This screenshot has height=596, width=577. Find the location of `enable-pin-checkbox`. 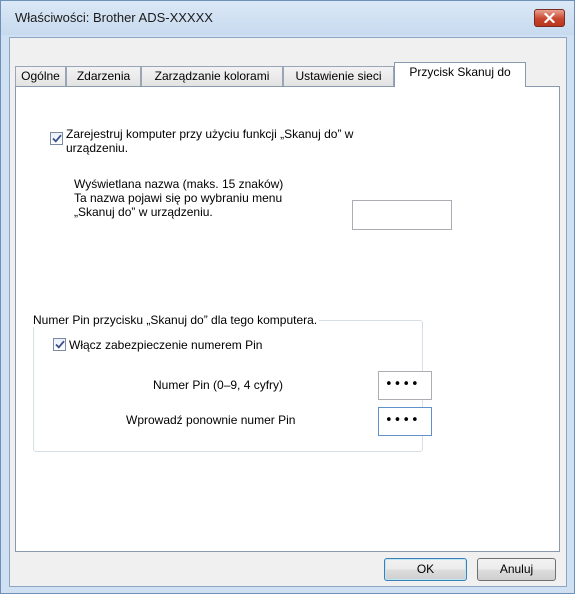

enable-pin-checkbox is located at coordinates (59, 344).